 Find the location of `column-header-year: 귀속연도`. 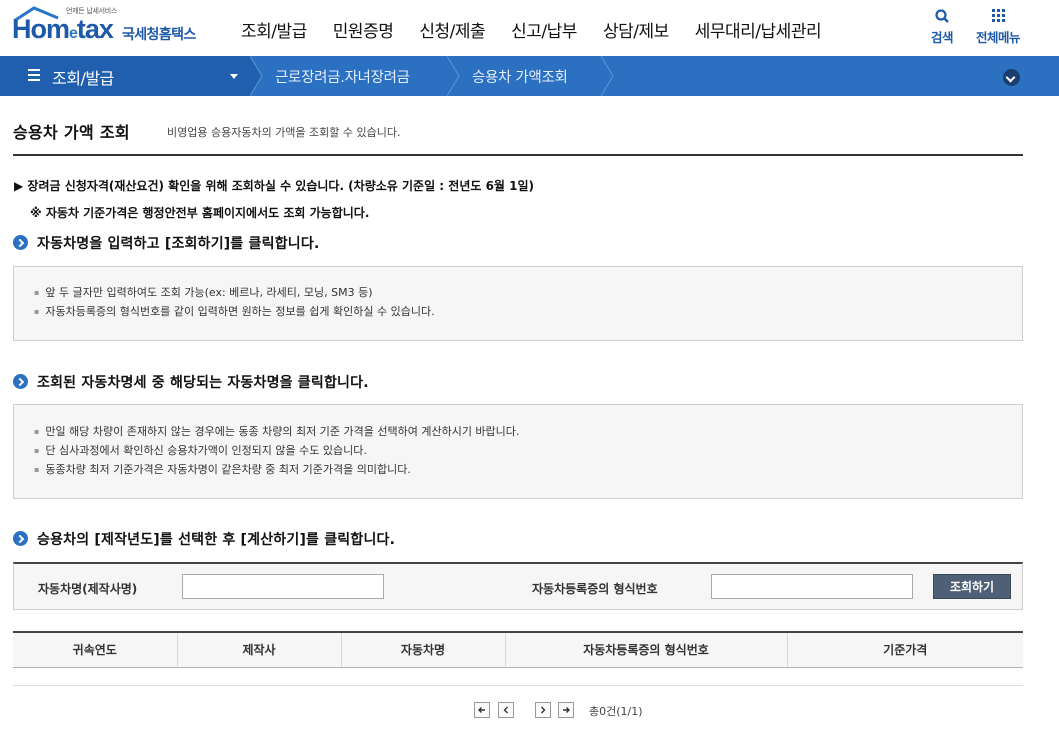

column-header-year: 귀속연도 is located at coordinates (95, 649).